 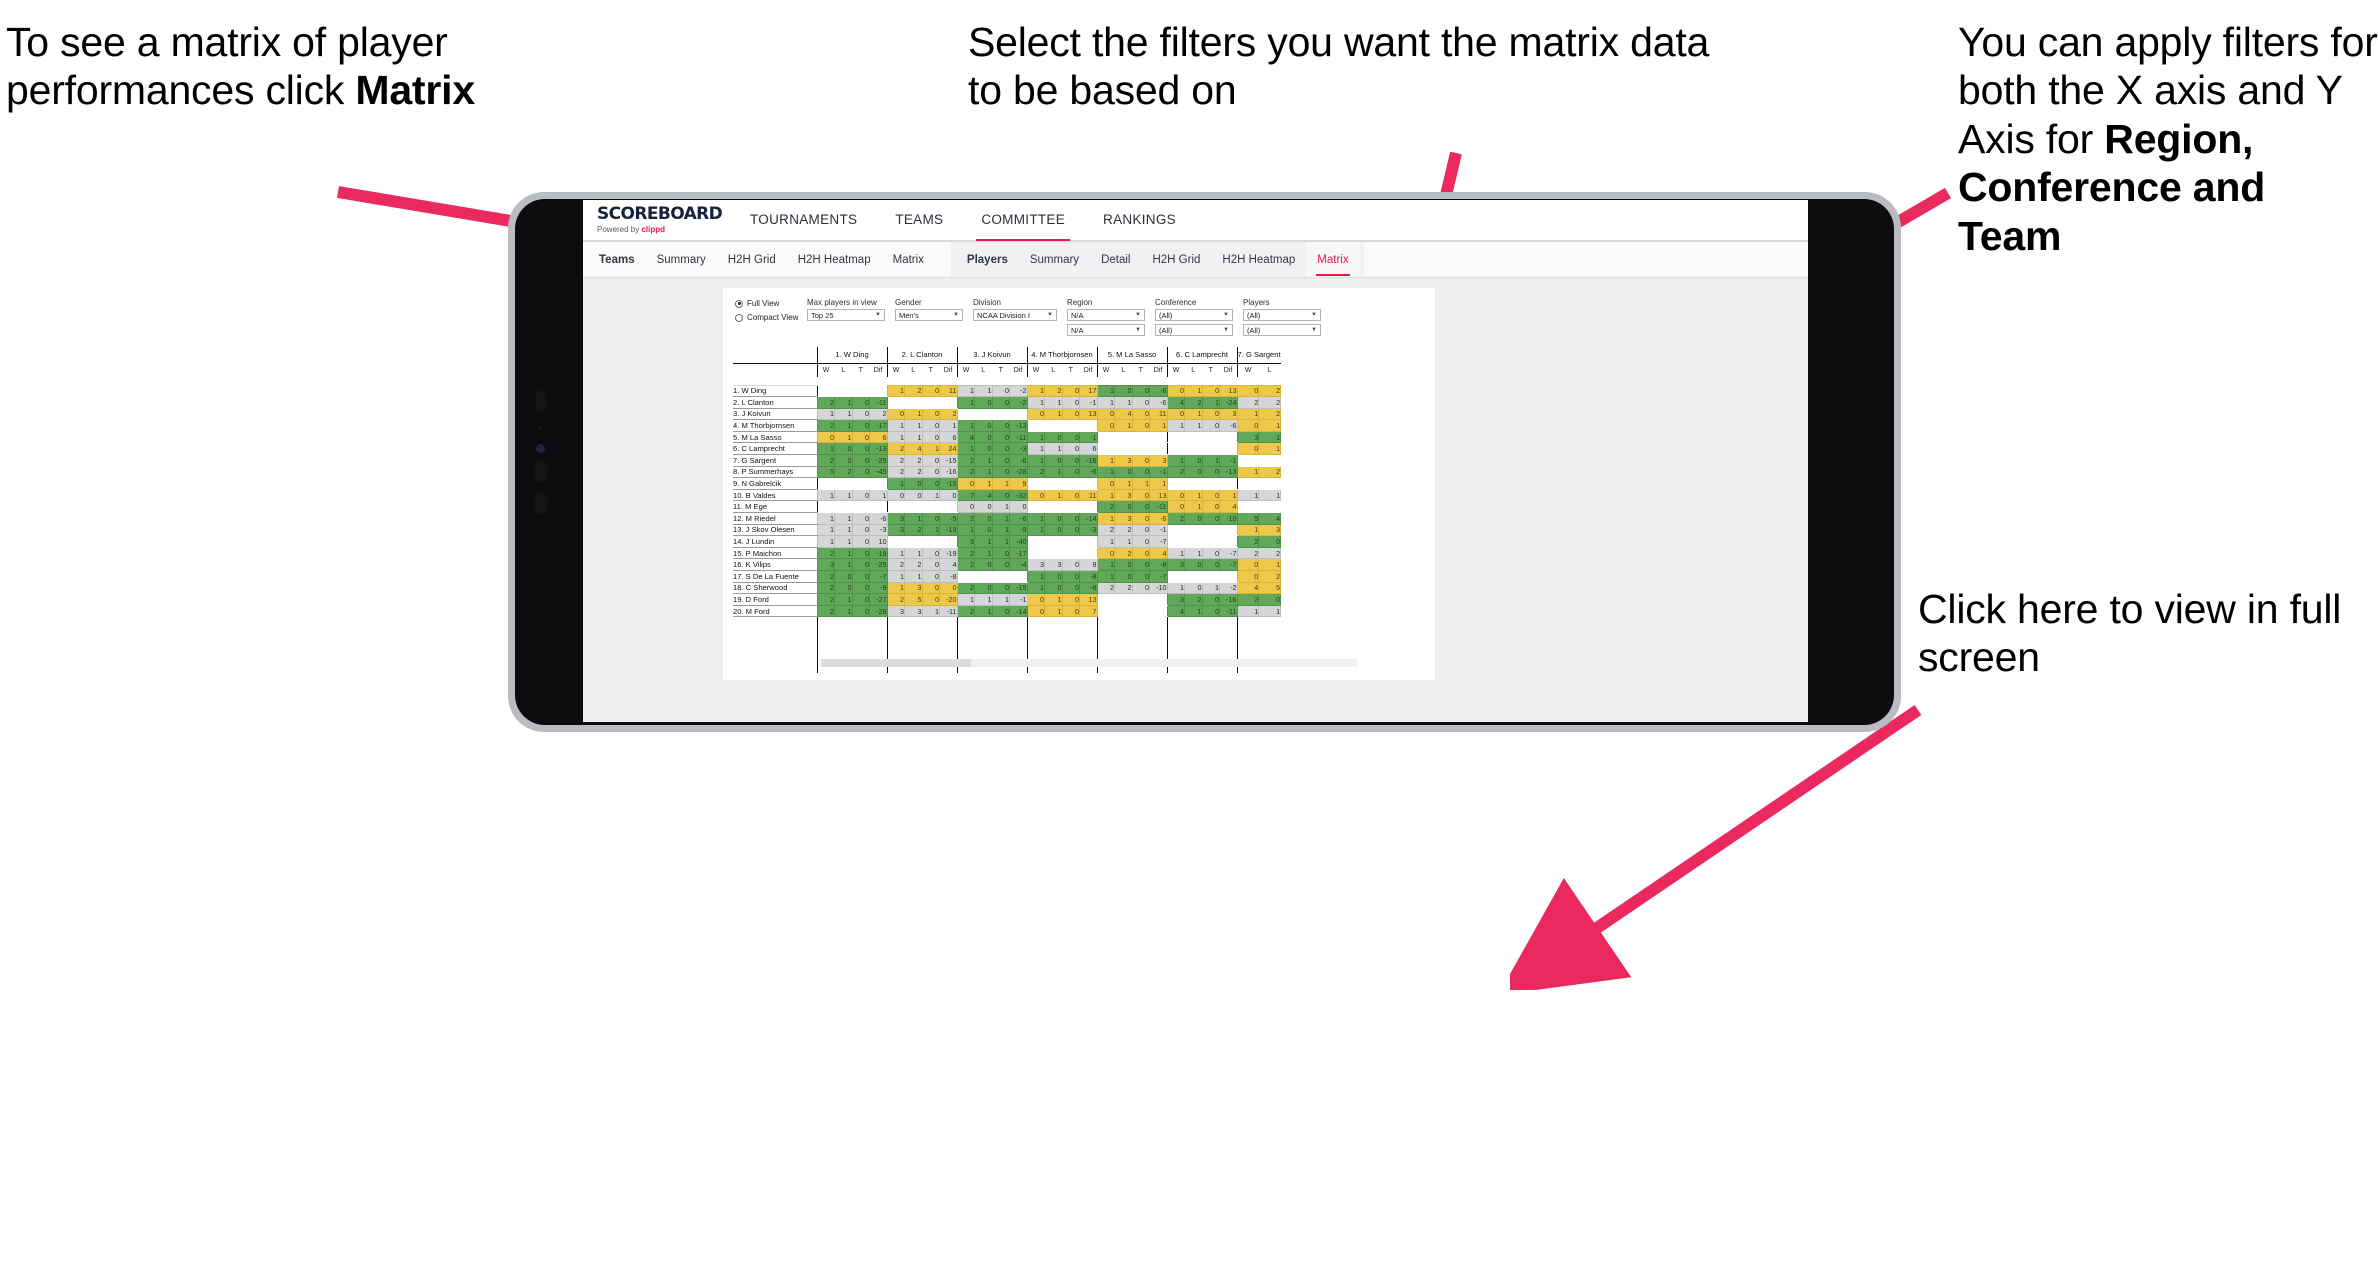 What do you see at coordinates (1228, 402) in the screenshot?
I see `matrix-cell: -24` at bounding box center [1228, 402].